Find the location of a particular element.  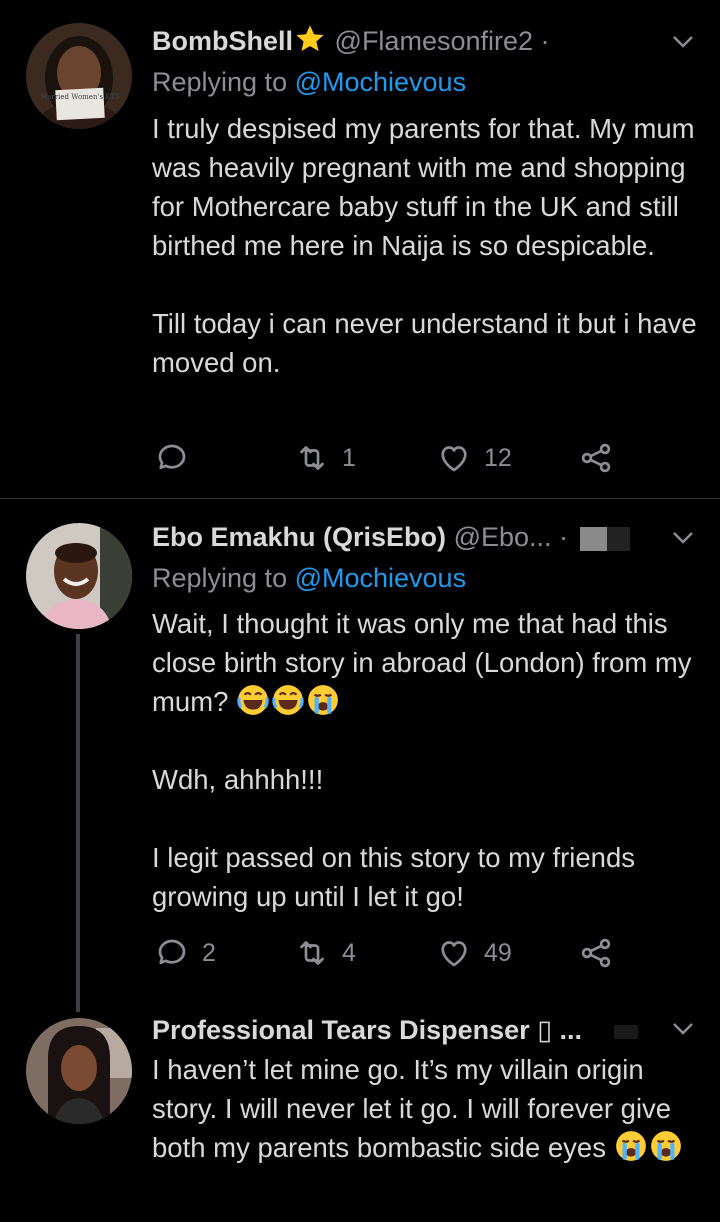

user-handle: @Flamesonfire2 · is located at coordinates (442, 41).